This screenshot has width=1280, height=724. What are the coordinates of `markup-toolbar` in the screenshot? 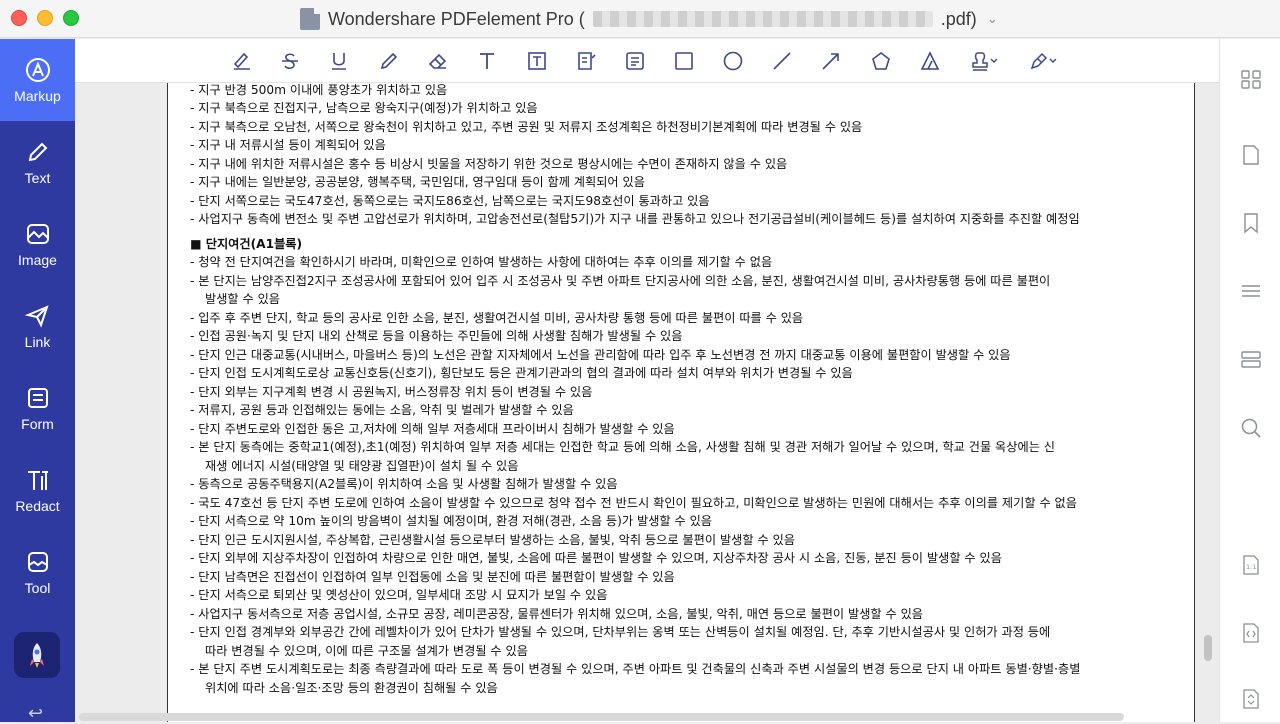 It's located at (647, 61).